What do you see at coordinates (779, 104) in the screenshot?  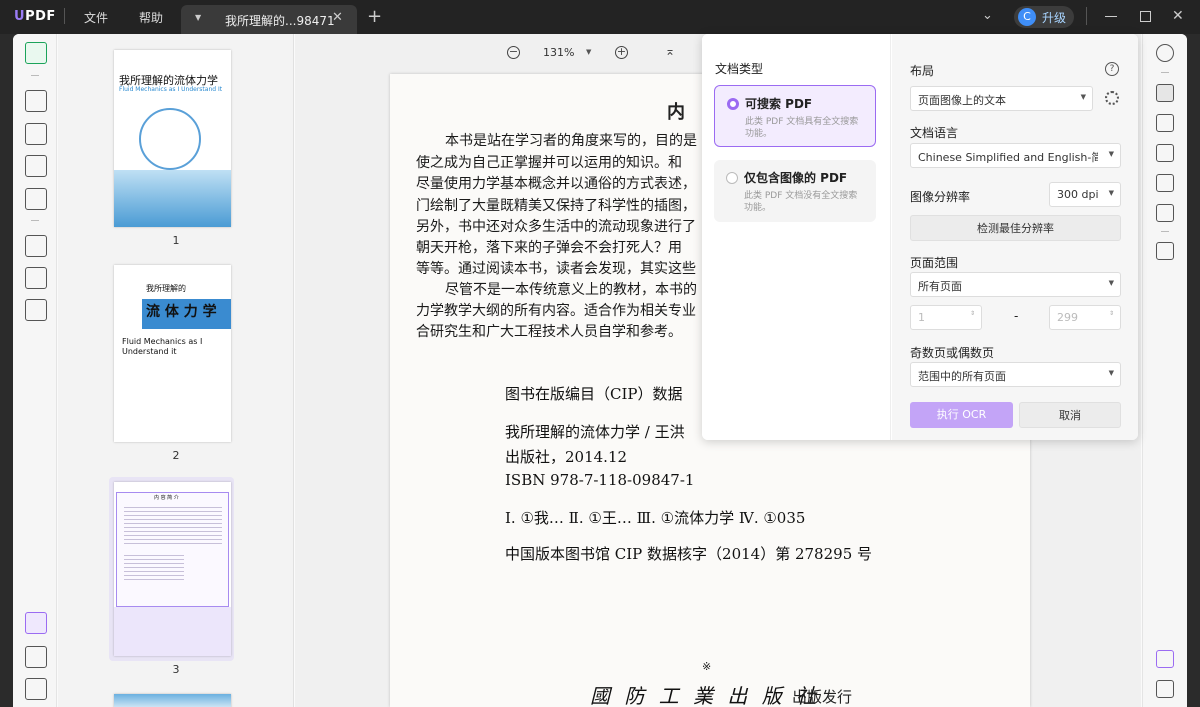 I see `option-title: 可搜索 PDF` at bounding box center [779, 104].